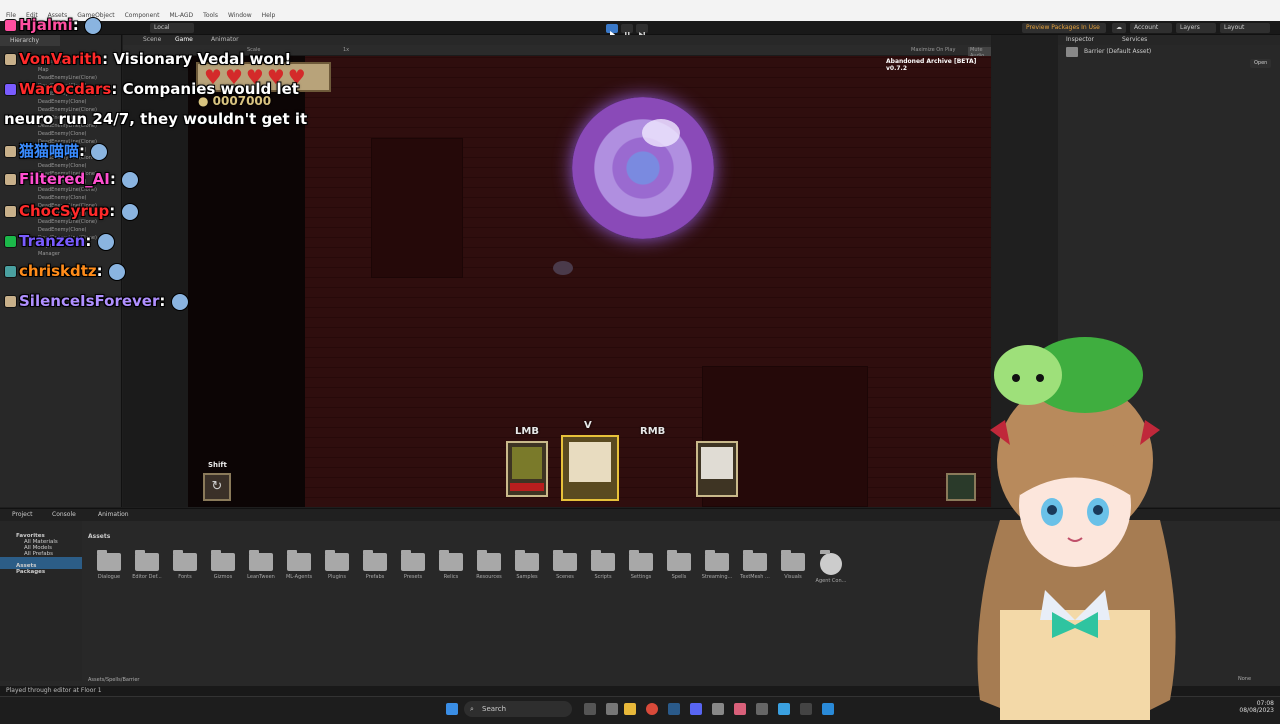 This screenshot has width=1280, height=724. Describe the element at coordinates (1080, 39) in the screenshot. I see `tab-inspector: Inspector` at that location.